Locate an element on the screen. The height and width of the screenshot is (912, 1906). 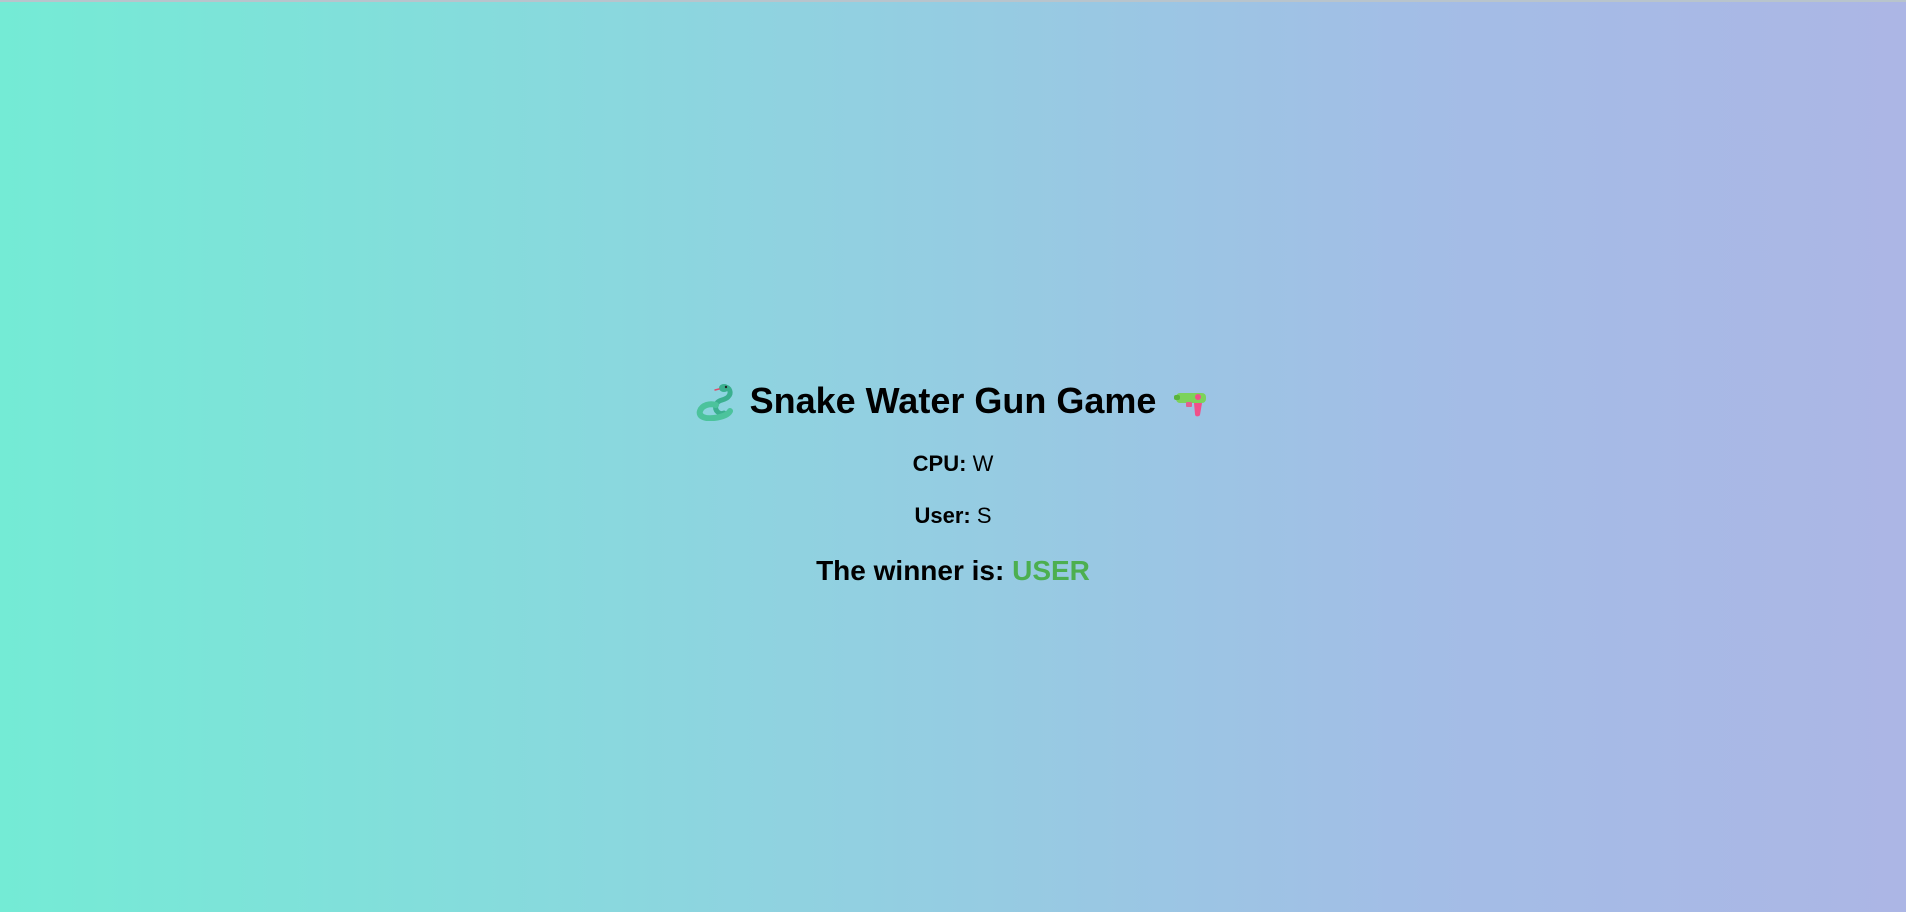
cpu-label: CPU: is located at coordinates (939, 463).